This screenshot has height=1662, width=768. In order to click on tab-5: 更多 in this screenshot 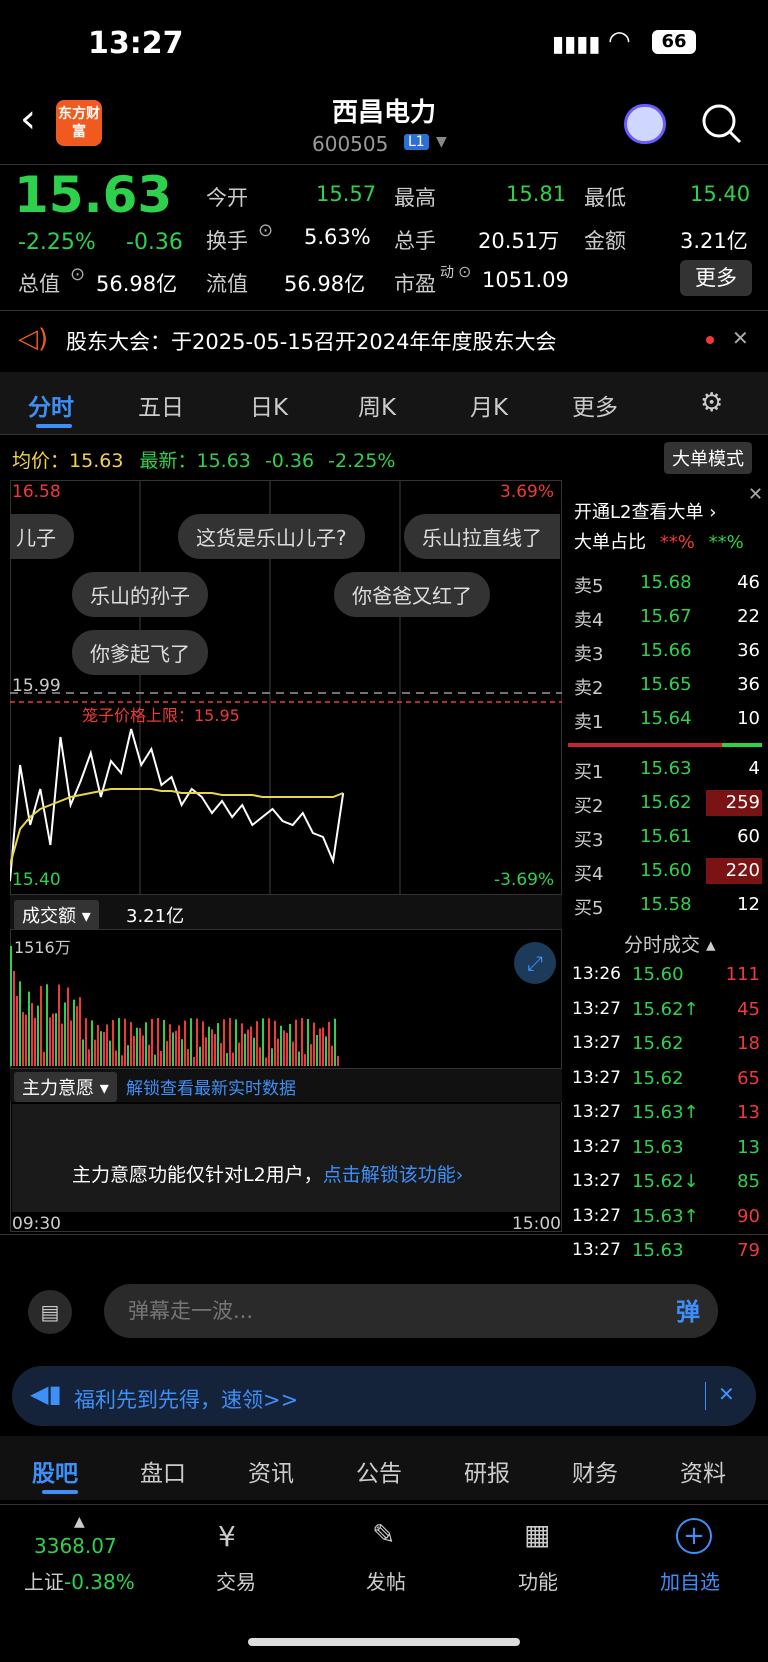, I will do `click(595, 405)`.